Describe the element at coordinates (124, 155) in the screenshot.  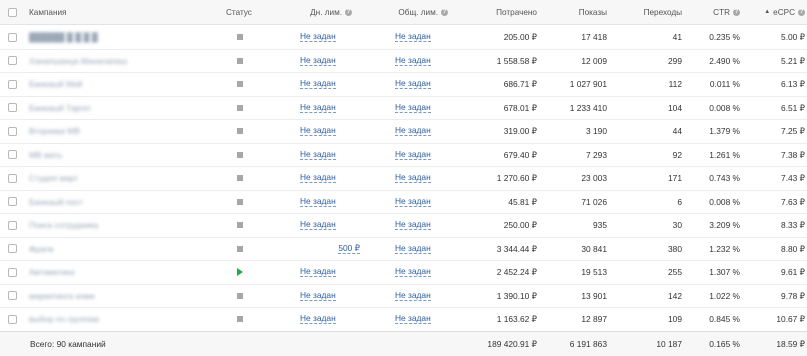
I see `campaign-name: МВ мать` at that location.